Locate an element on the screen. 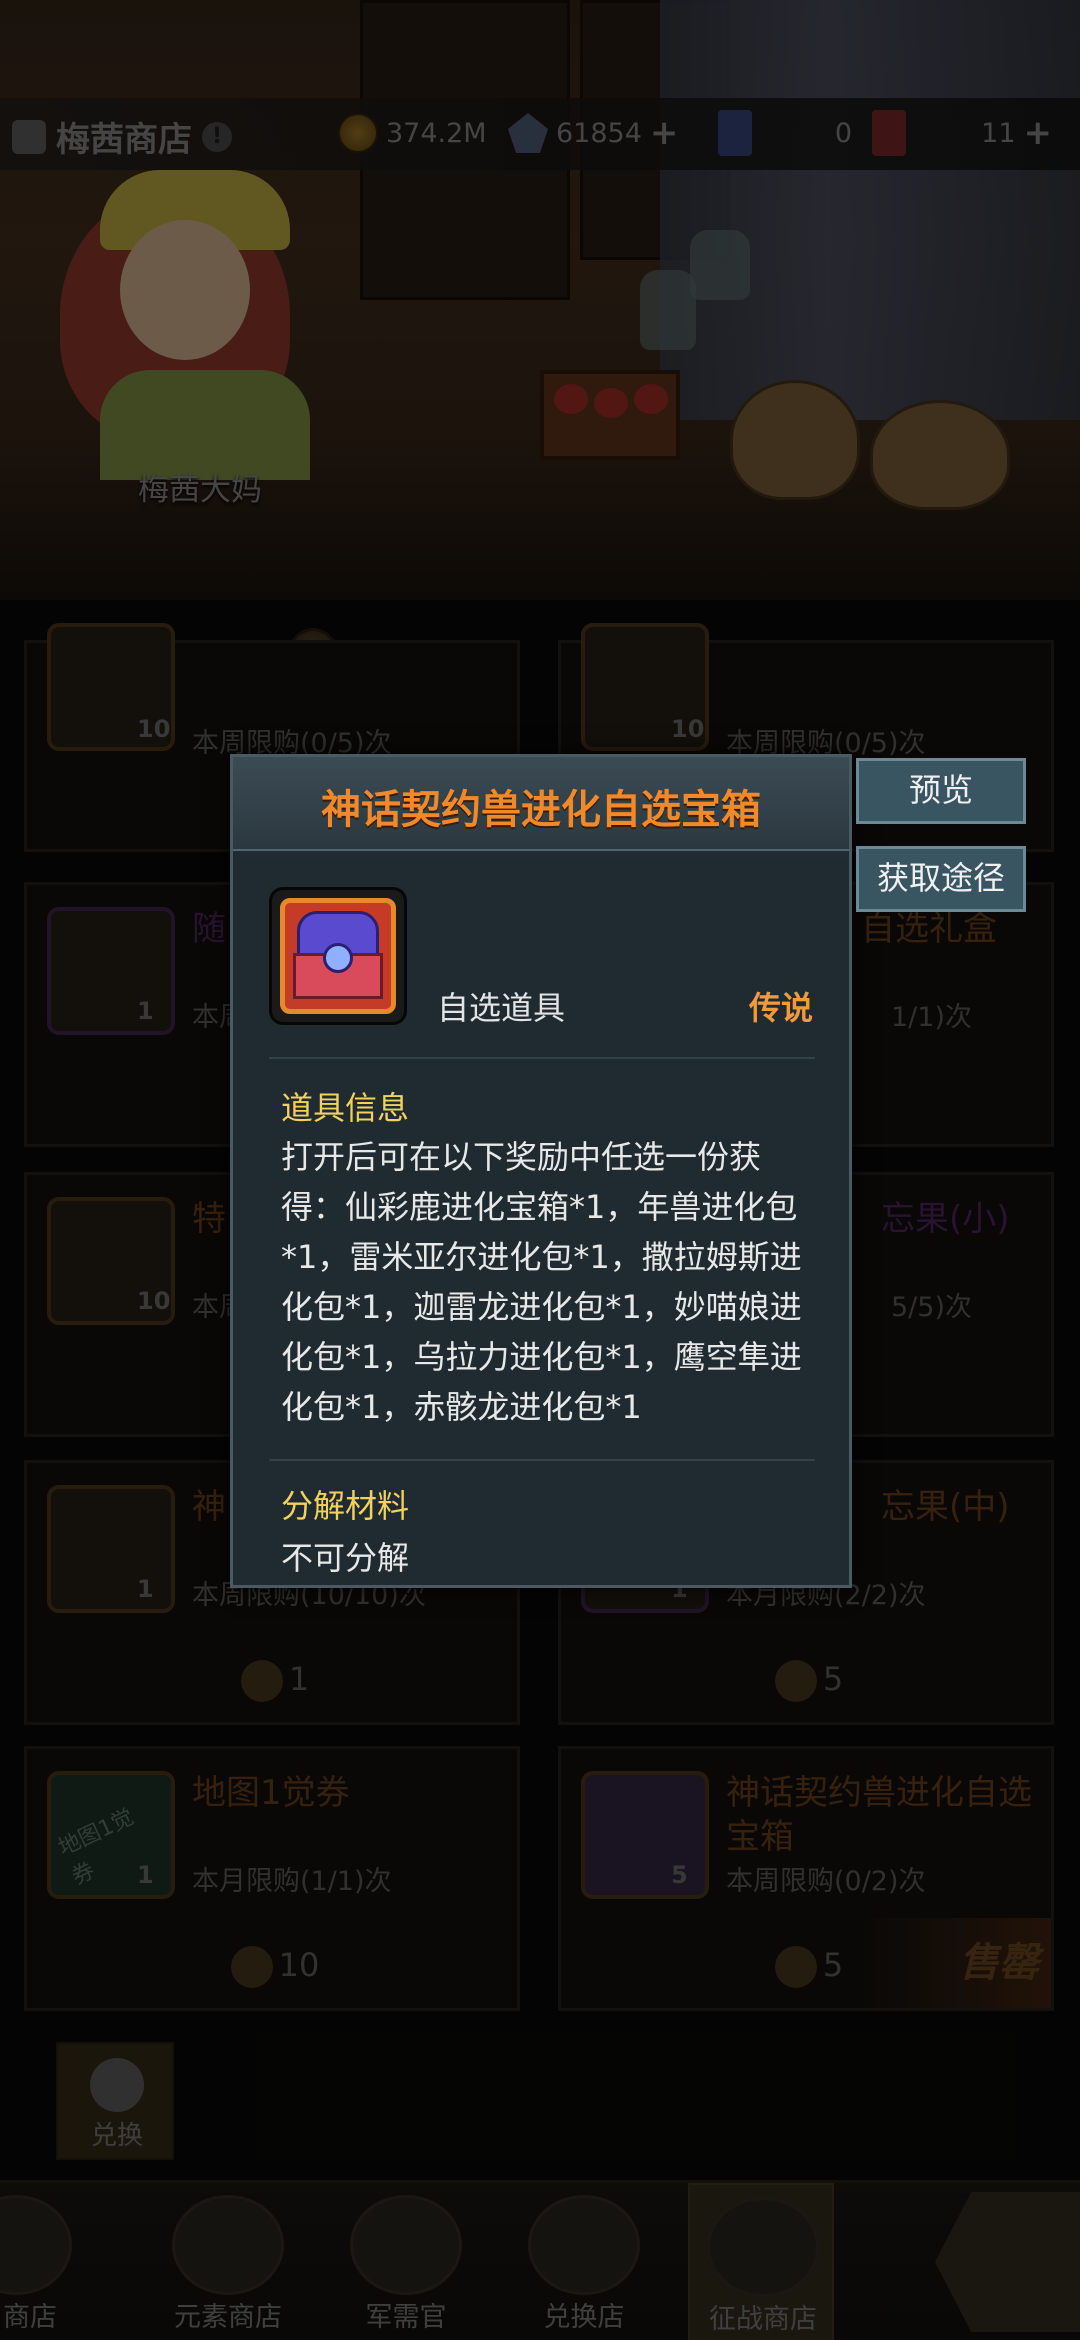 The image size is (1080, 2340). crystal-currency: 61854 + is located at coordinates (593, 133).